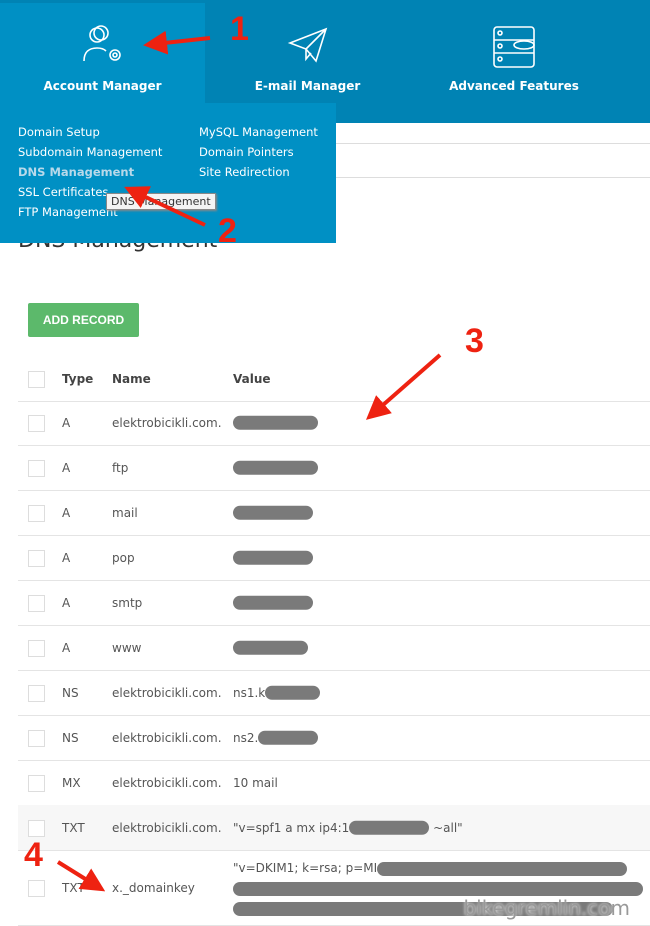 The height and width of the screenshot is (926, 650). What do you see at coordinates (71, 782) in the screenshot?
I see `record-type: MX` at bounding box center [71, 782].